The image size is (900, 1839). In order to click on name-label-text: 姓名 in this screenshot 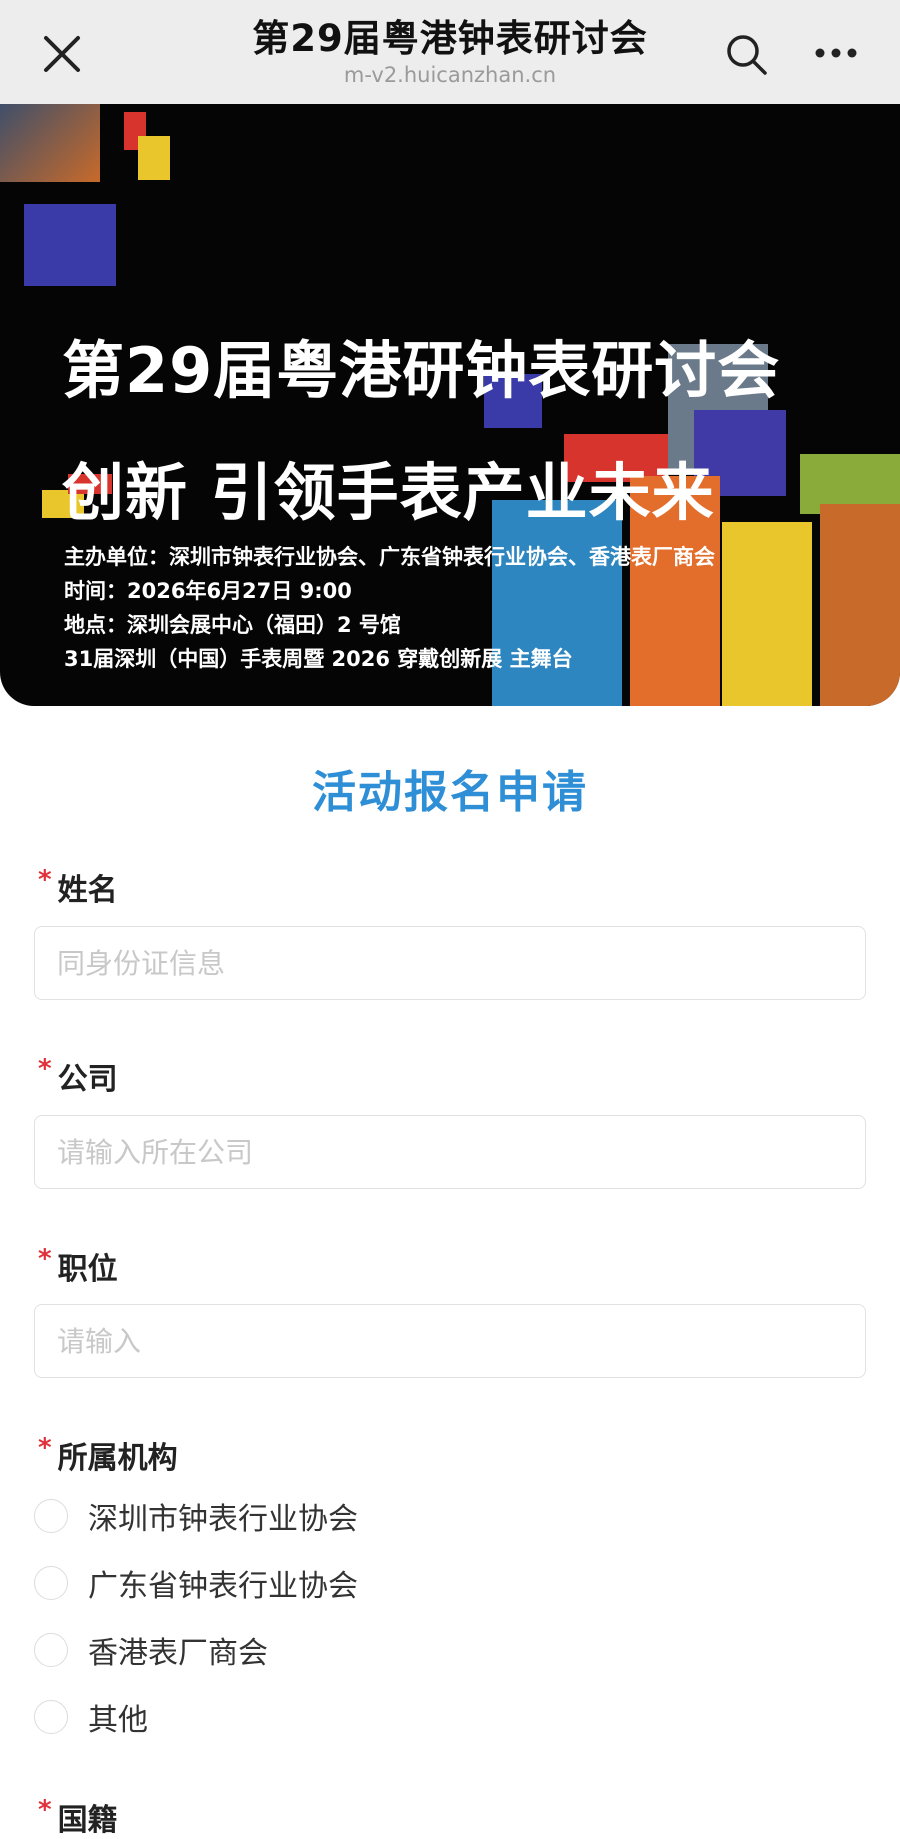, I will do `click(87, 890)`.